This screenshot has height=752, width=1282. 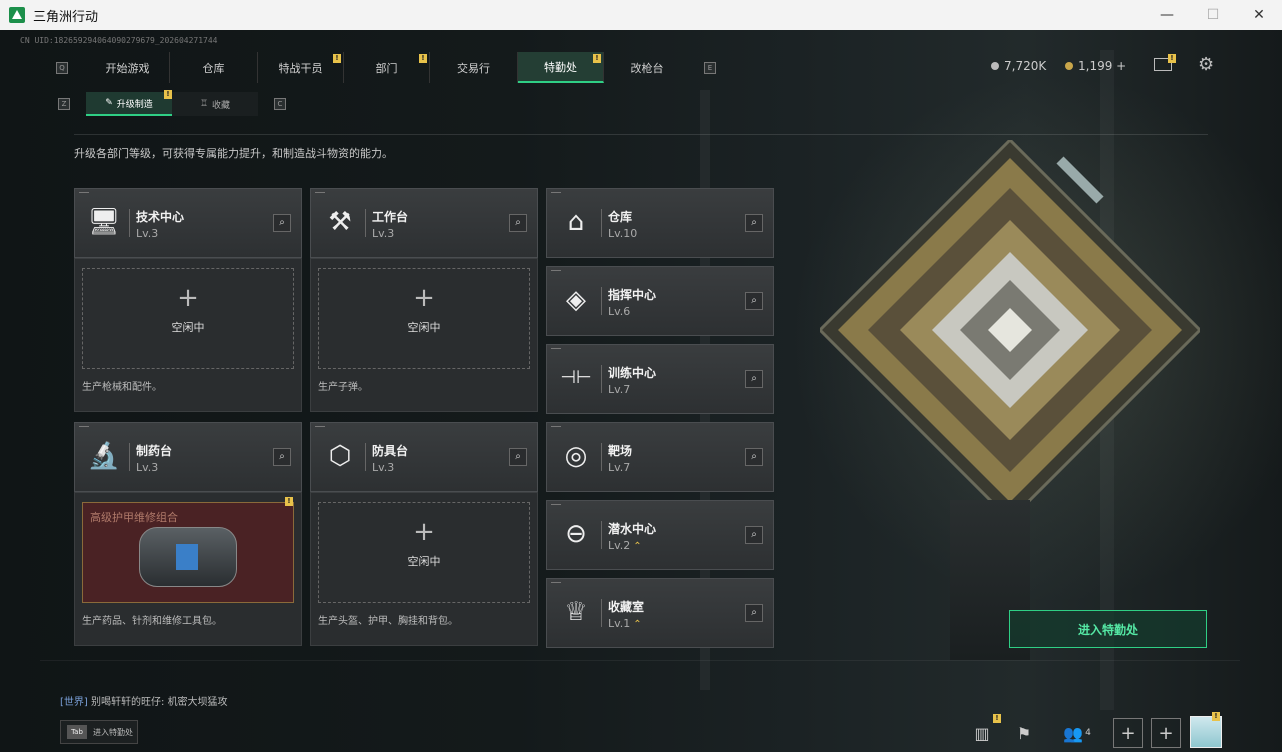 What do you see at coordinates (128, 702) in the screenshot?
I see `chat-sender: 别喝轩轩的旺仔:` at bounding box center [128, 702].